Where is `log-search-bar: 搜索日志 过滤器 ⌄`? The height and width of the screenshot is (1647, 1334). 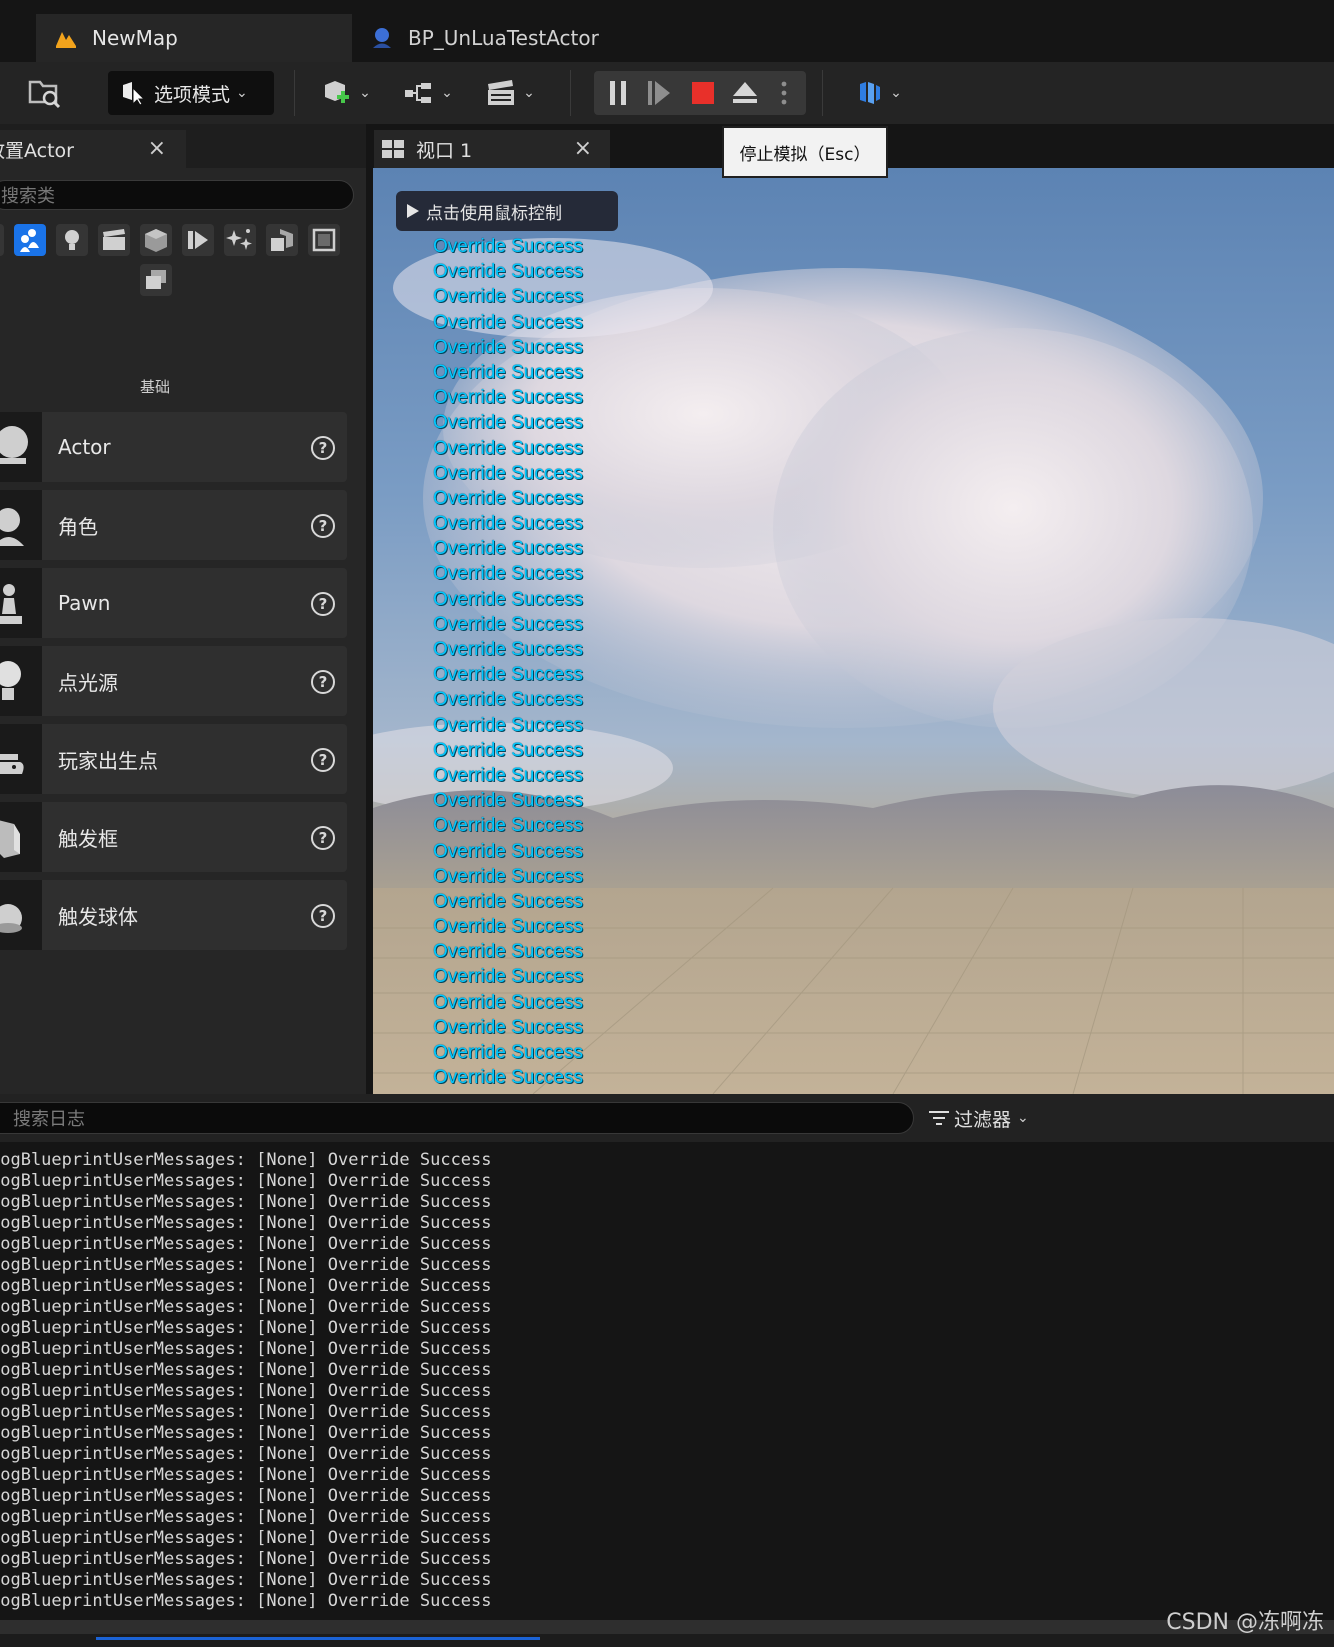
log-search-bar: 搜索日志 过滤器 ⌄ is located at coordinates (667, 1118).